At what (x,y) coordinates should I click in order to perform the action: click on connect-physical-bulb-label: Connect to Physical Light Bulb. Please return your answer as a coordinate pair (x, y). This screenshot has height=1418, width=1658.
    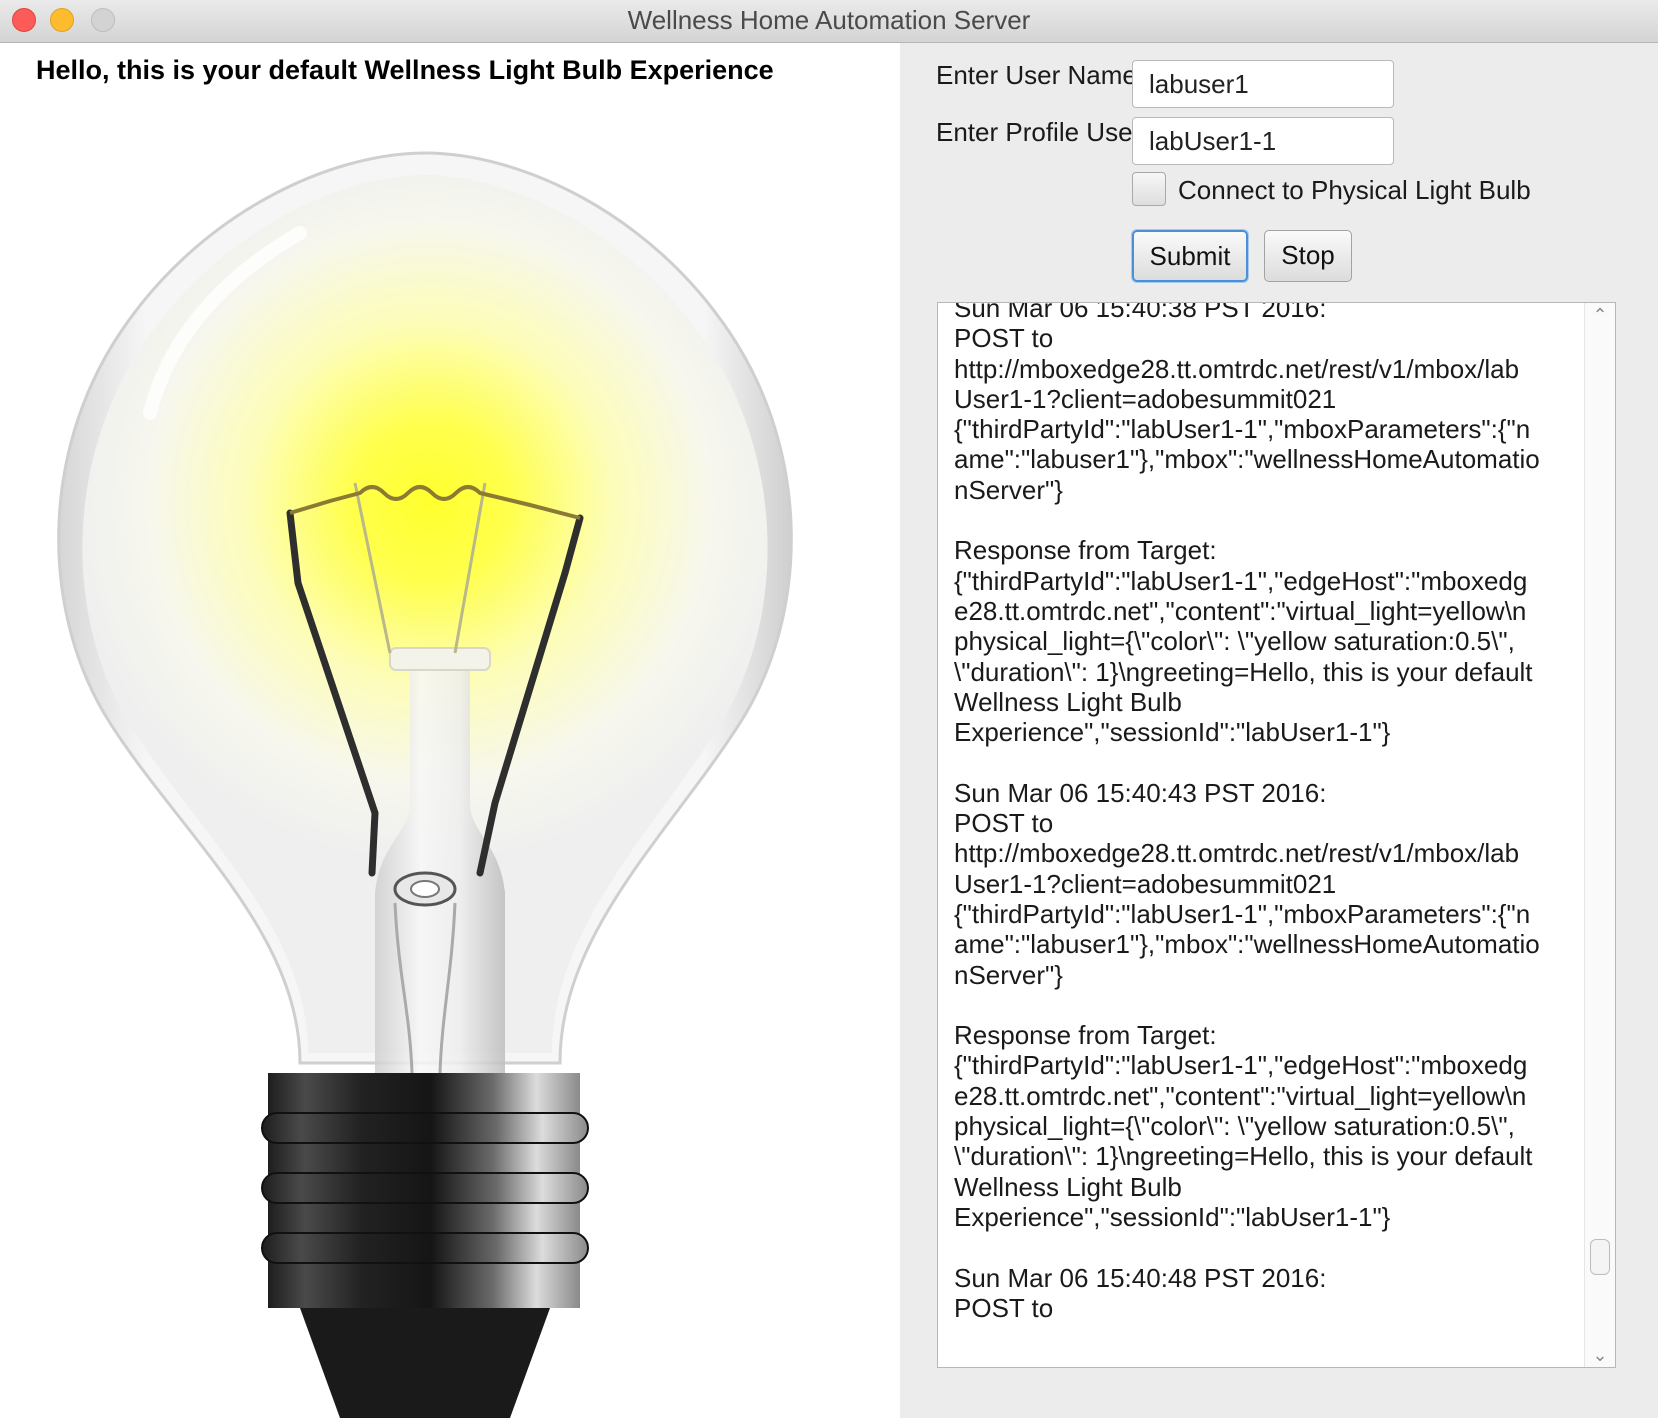
    Looking at the image, I should click on (1354, 190).